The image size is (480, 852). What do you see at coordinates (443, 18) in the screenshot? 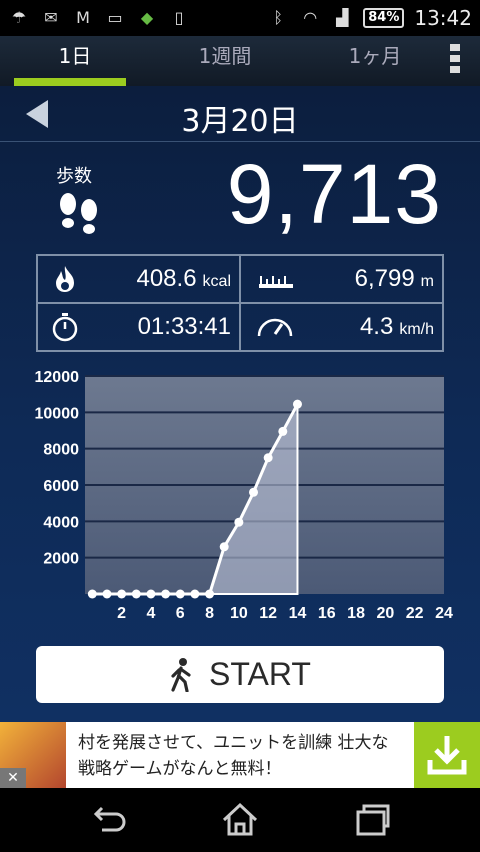
I see `status-time: 13:42` at bounding box center [443, 18].